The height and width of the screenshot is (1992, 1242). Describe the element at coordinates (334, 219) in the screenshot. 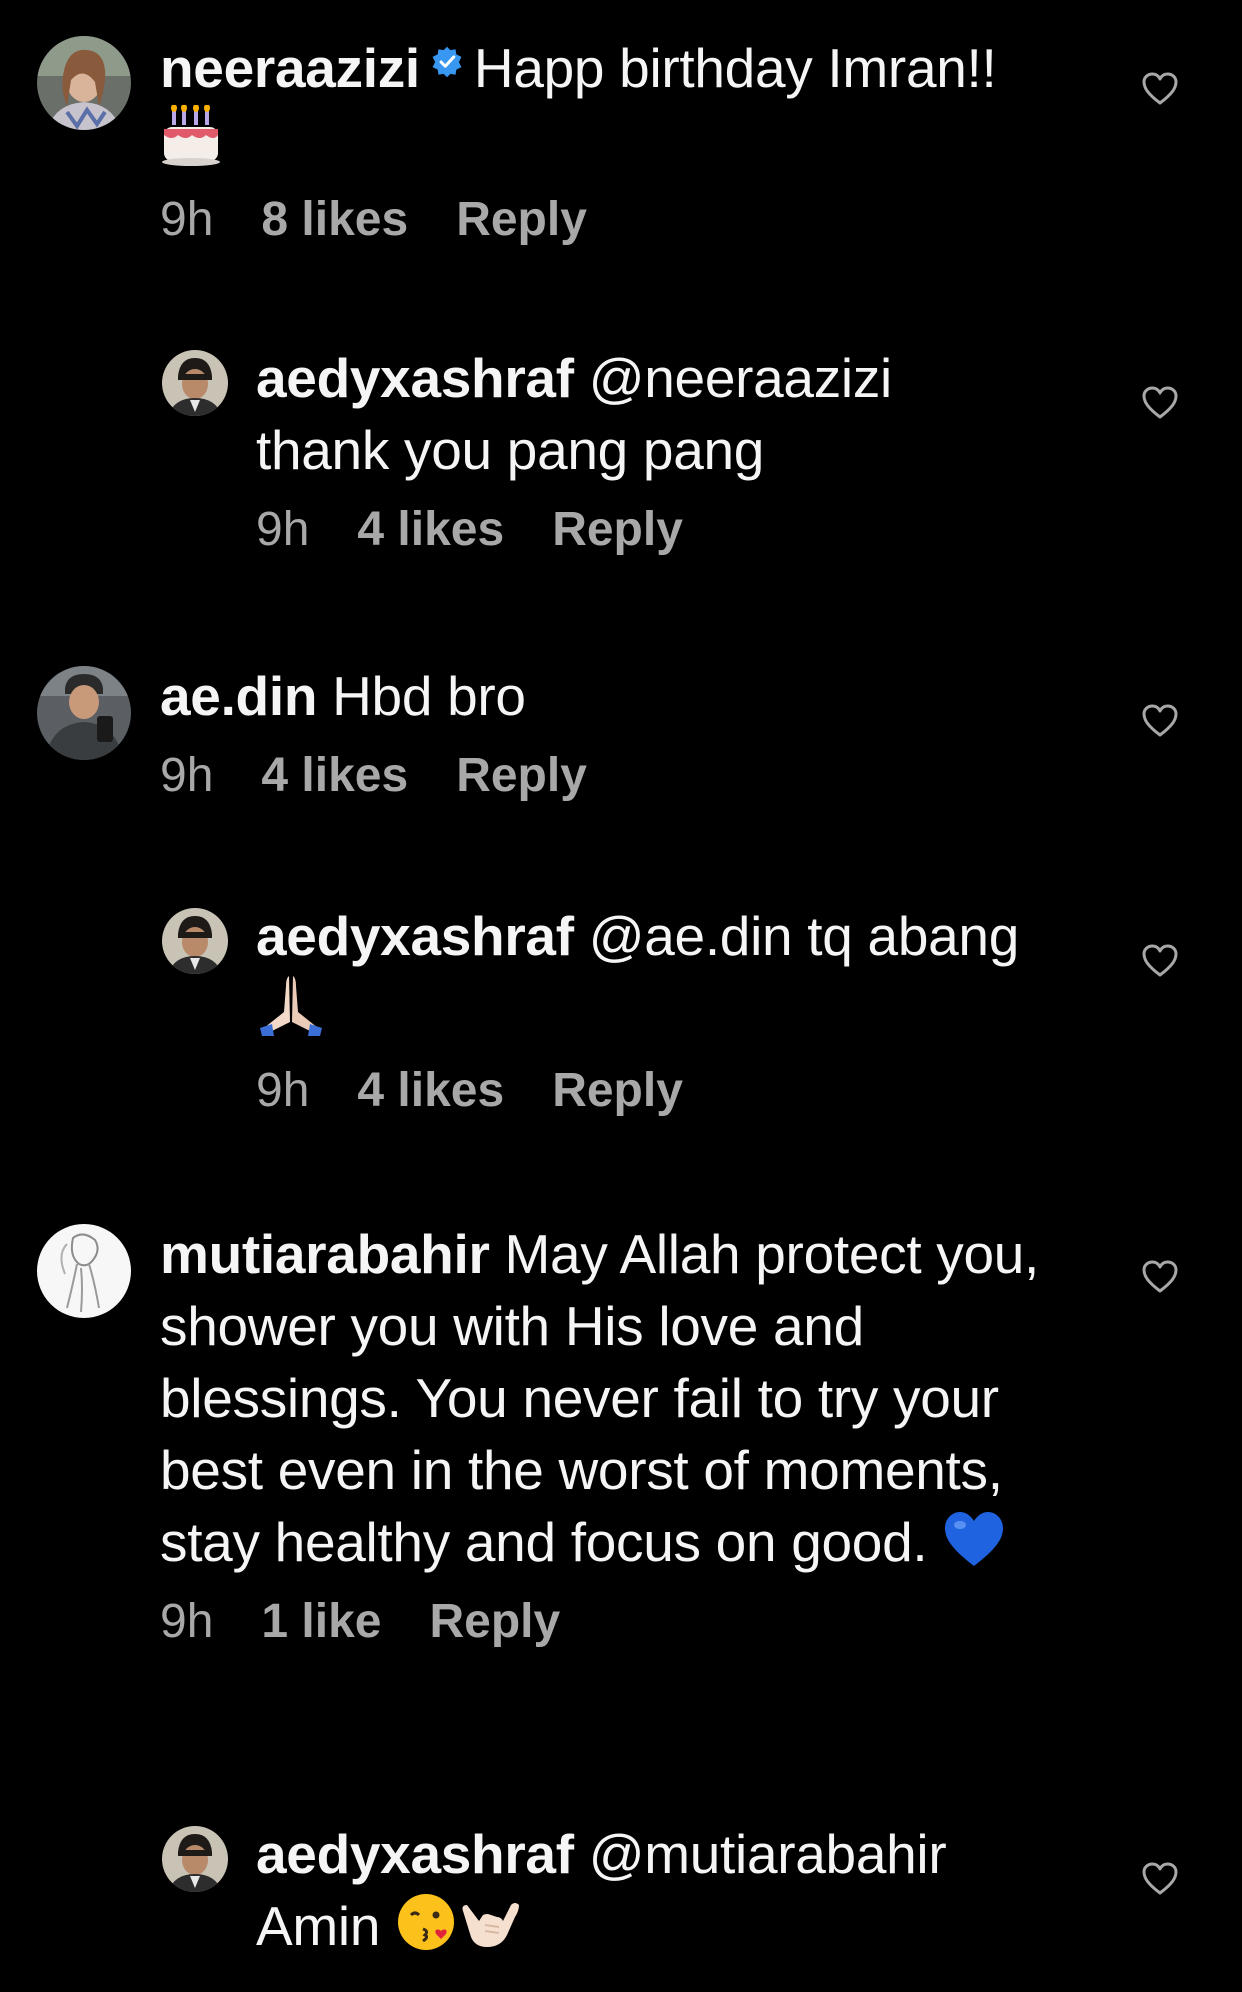

I see `likes-count: 8 likes` at that location.